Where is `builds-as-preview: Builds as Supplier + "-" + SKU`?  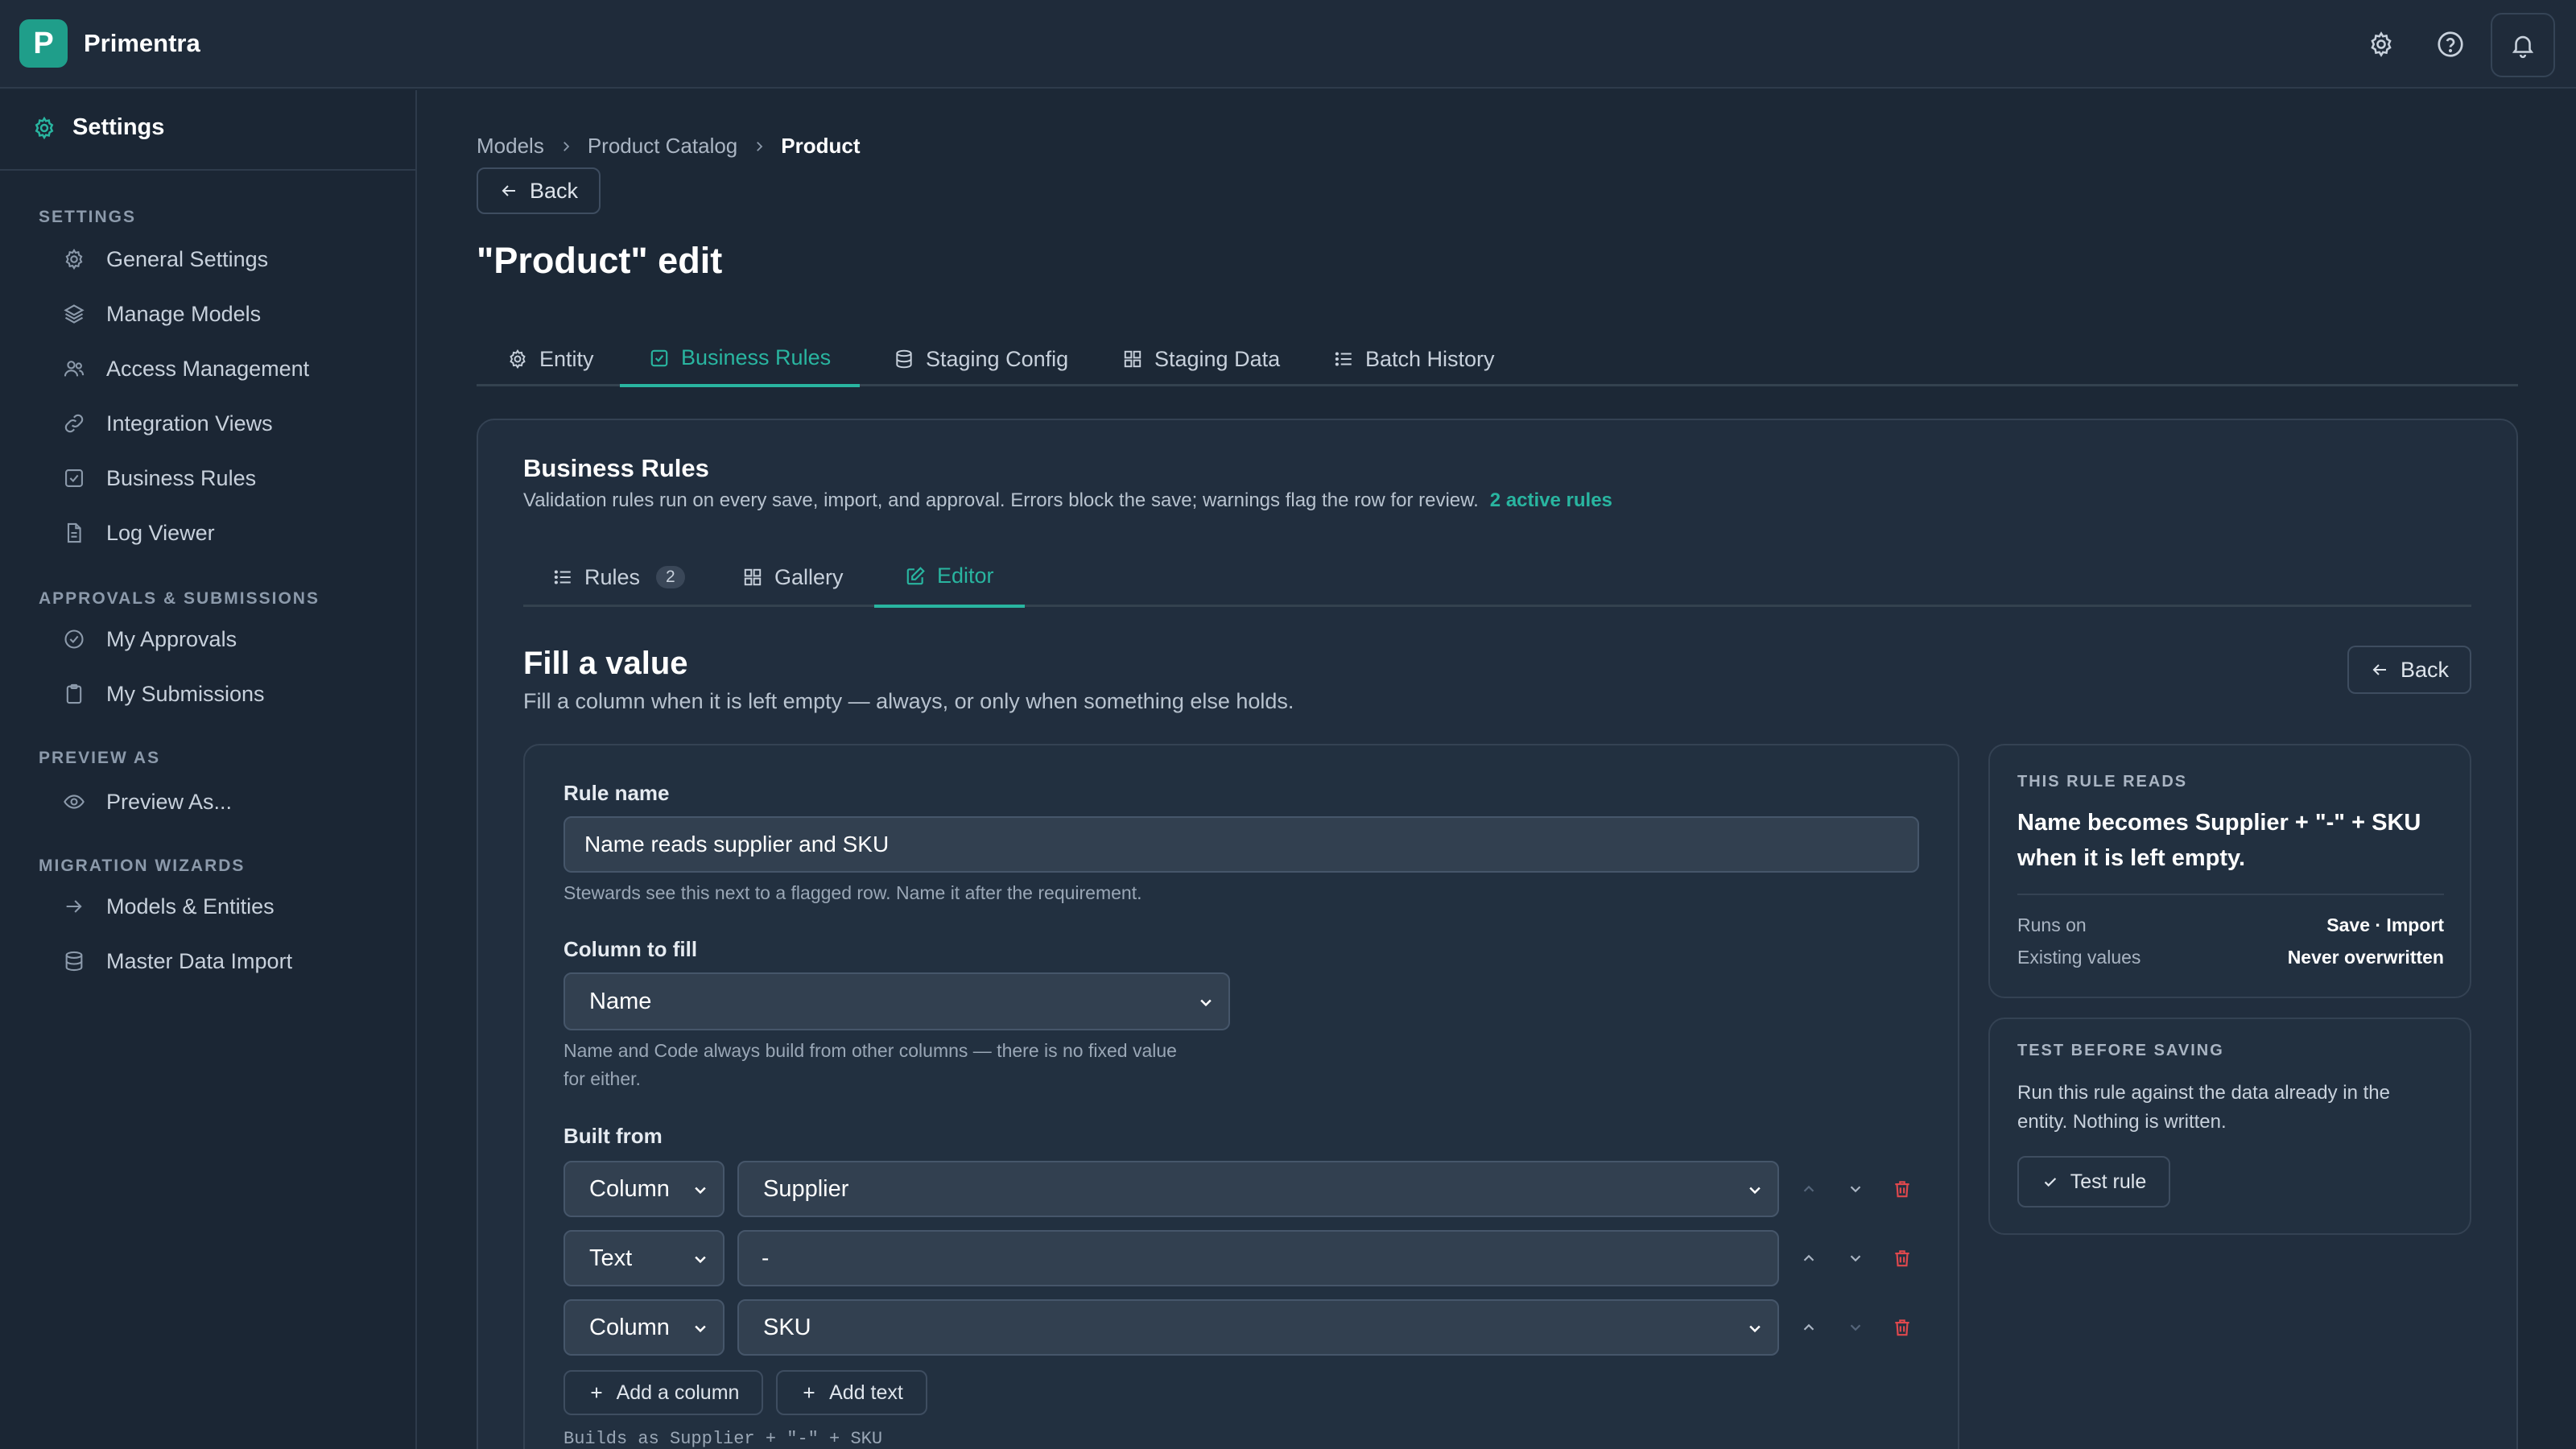
builds-as-preview: Builds as Supplier + "-" + SKU is located at coordinates (723, 1439).